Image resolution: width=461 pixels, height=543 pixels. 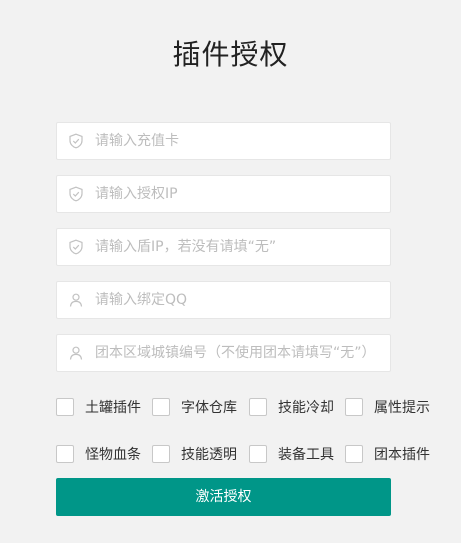 I want to click on town-code-field, so click(x=223, y=353).